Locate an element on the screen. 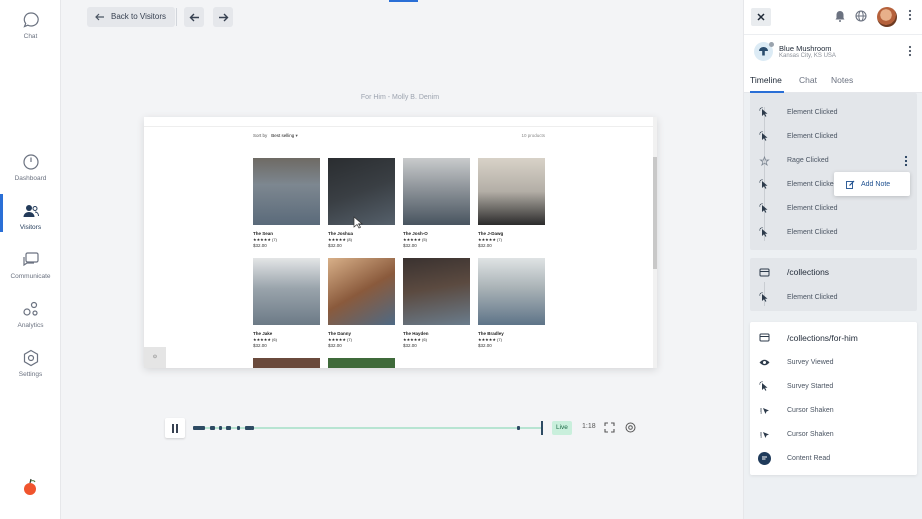  product-card: The J-Dawg ★★★★★ (7) $32.00 is located at coordinates (511, 203).